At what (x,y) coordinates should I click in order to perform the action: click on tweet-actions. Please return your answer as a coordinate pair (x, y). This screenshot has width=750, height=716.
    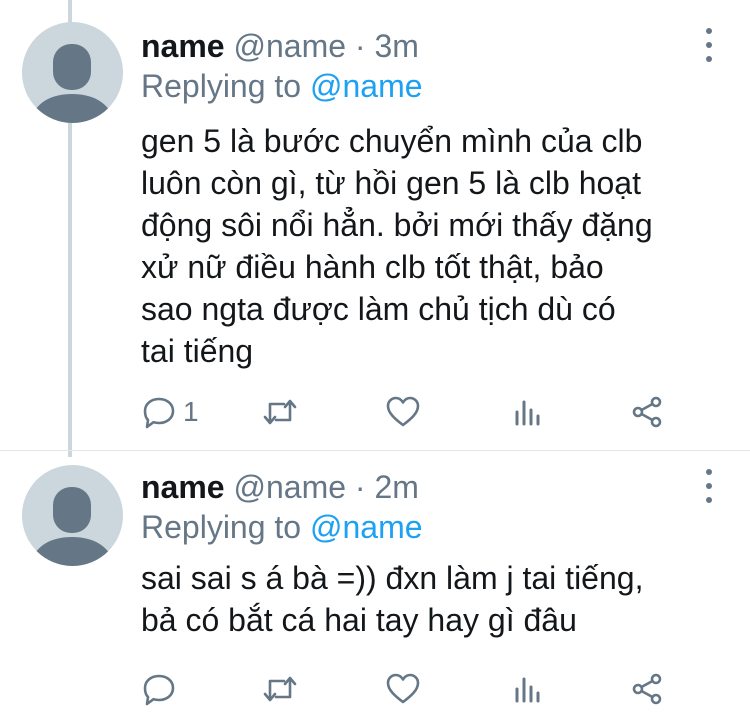
    Looking at the image, I should click on (406, 689).